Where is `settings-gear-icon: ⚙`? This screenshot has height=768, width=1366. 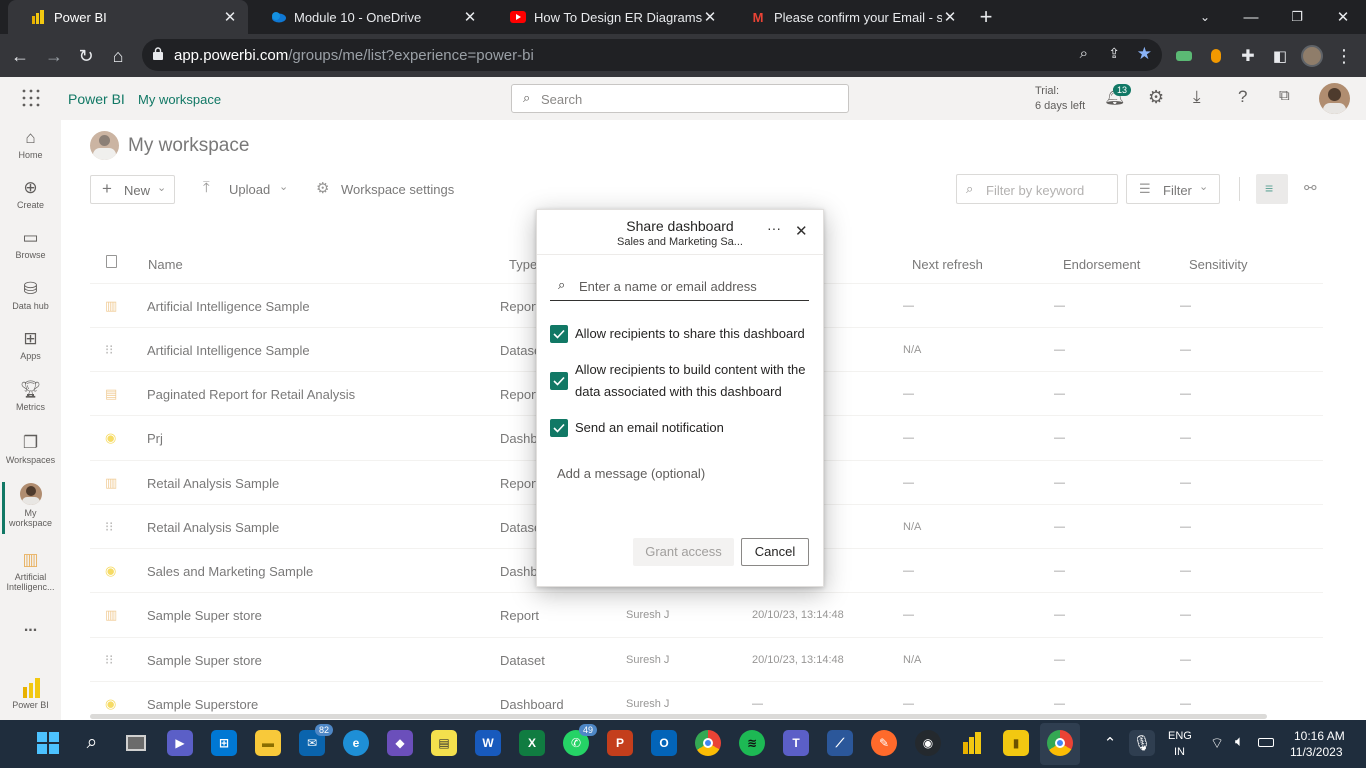 settings-gear-icon: ⚙ is located at coordinates (1156, 97).